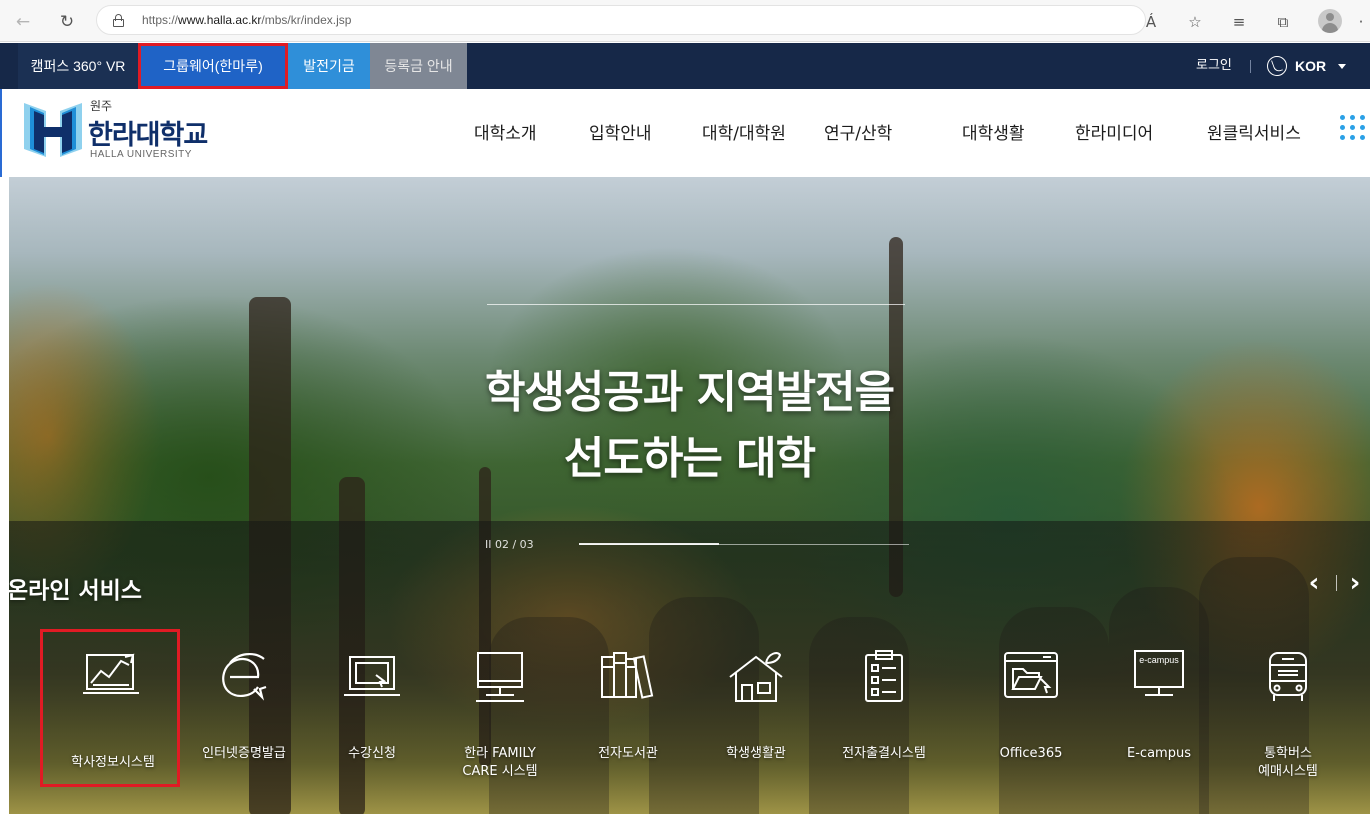 The width and height of the screenshot is (1370, 814). Describe the element at coordinates (1031, 677) in the screenshot. I see `office365-folder-icon` at that location.